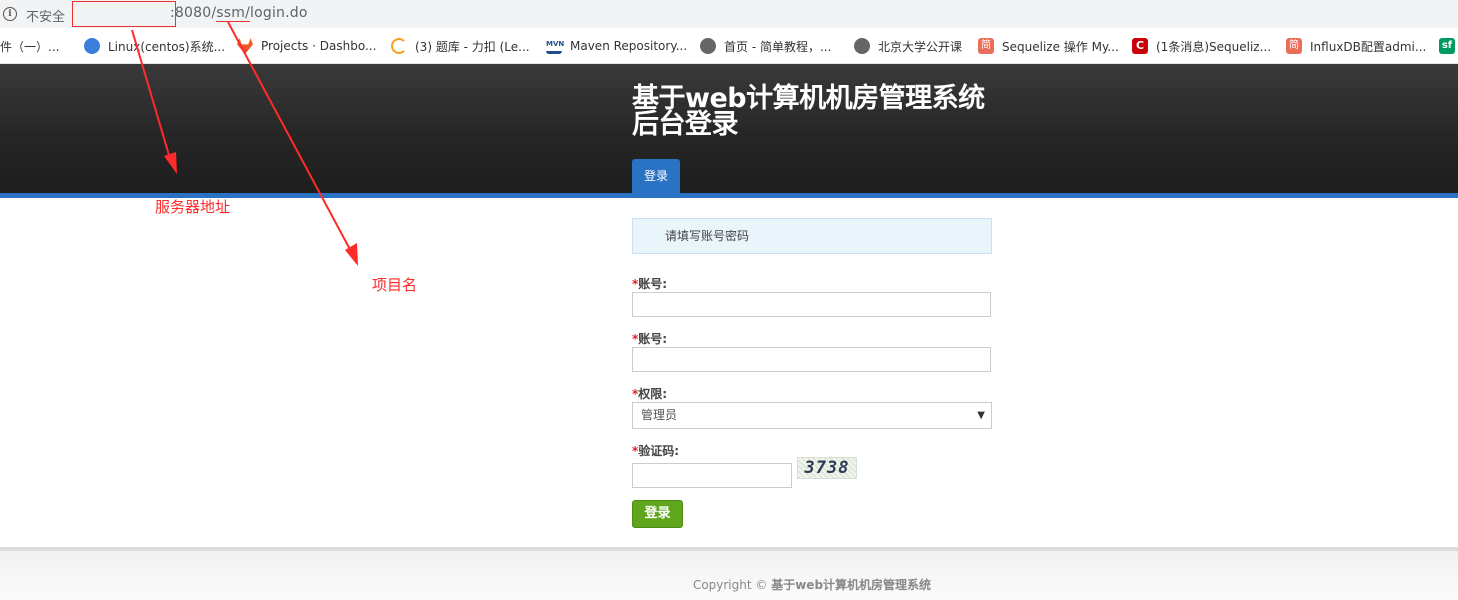  I want to click on copyright-prefix: Copyright ©, so click(730, 585).